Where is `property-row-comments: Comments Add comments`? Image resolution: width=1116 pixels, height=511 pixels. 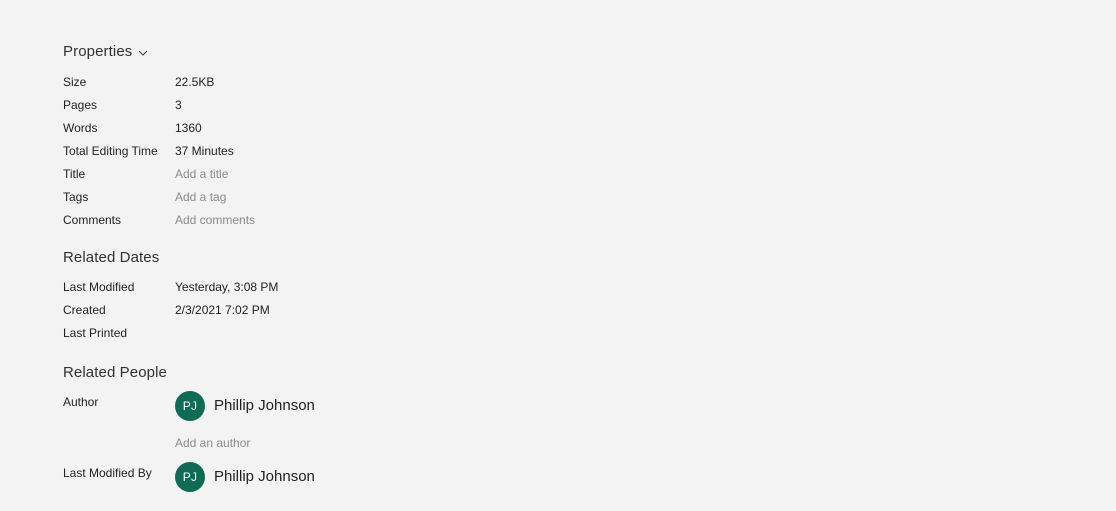 property-row-comments: Comments Add comments is located at coordinates (179, 220).